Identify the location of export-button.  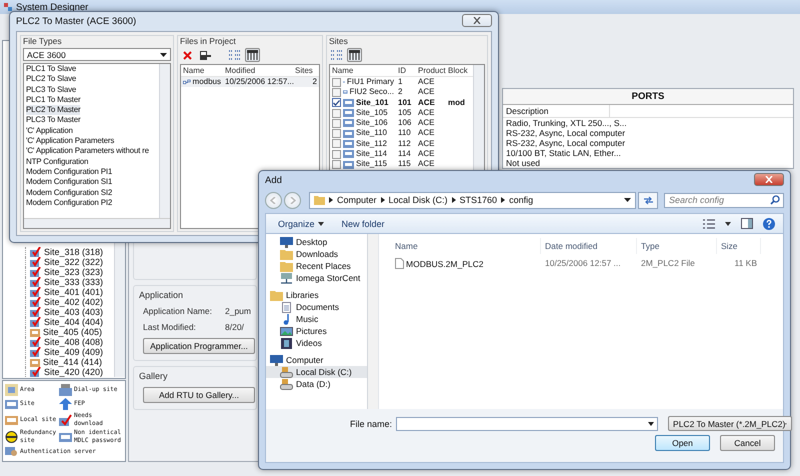
(205, 55).